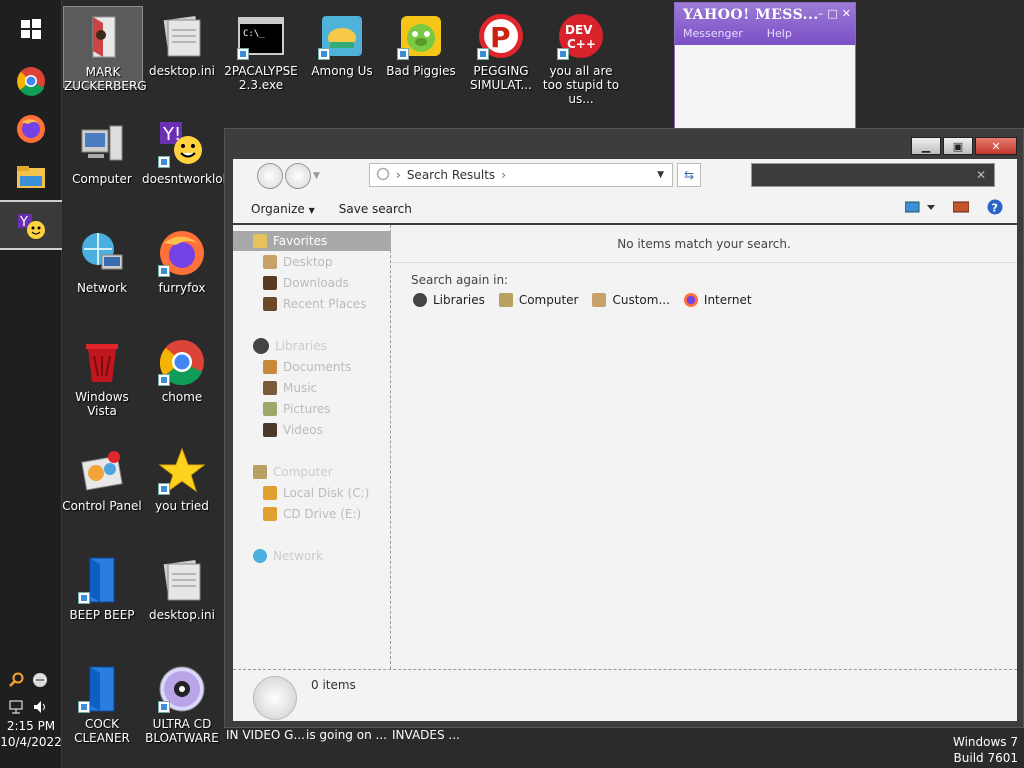  Describe the element at coordinates (521, 175) in the screenshot. I see `address-bar: › Search Results › ▼` at that location.